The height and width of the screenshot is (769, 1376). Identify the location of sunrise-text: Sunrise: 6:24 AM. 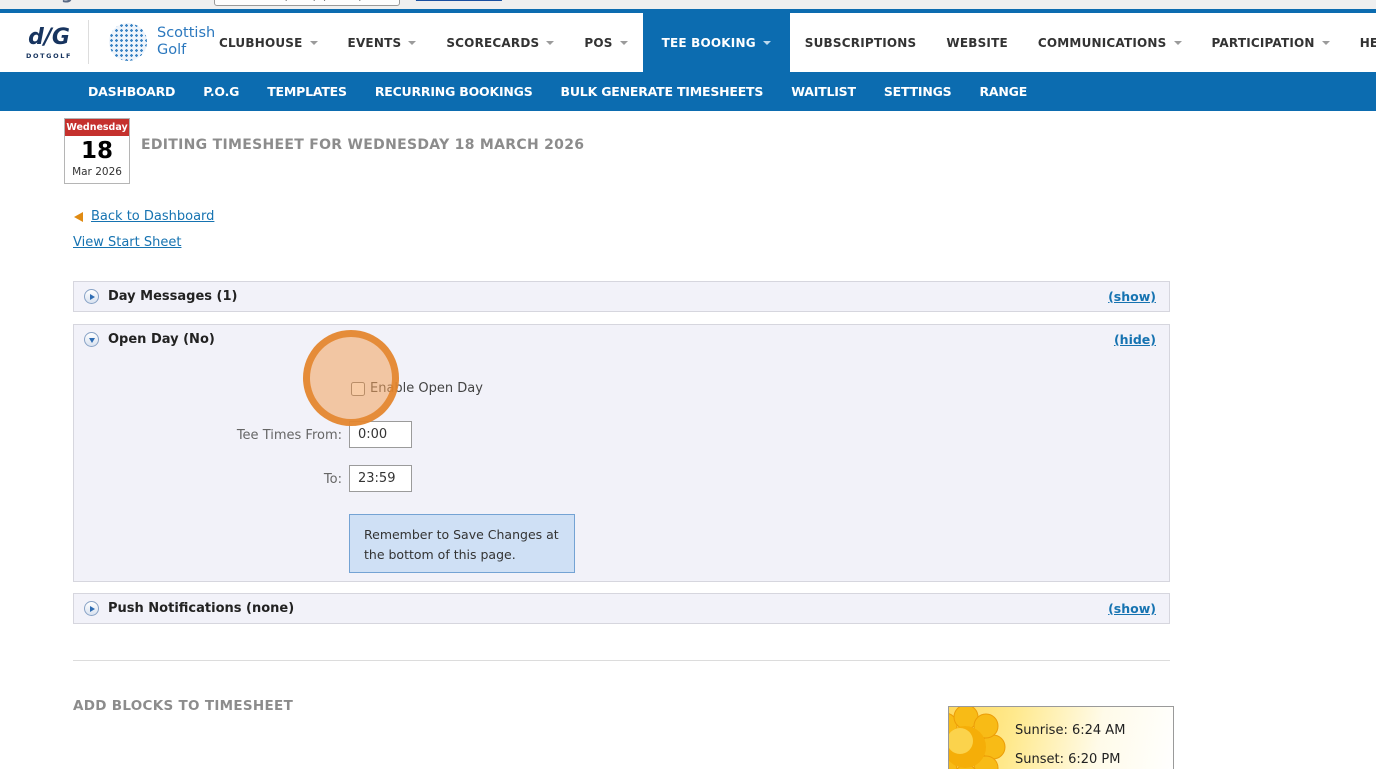
(1070, 730).